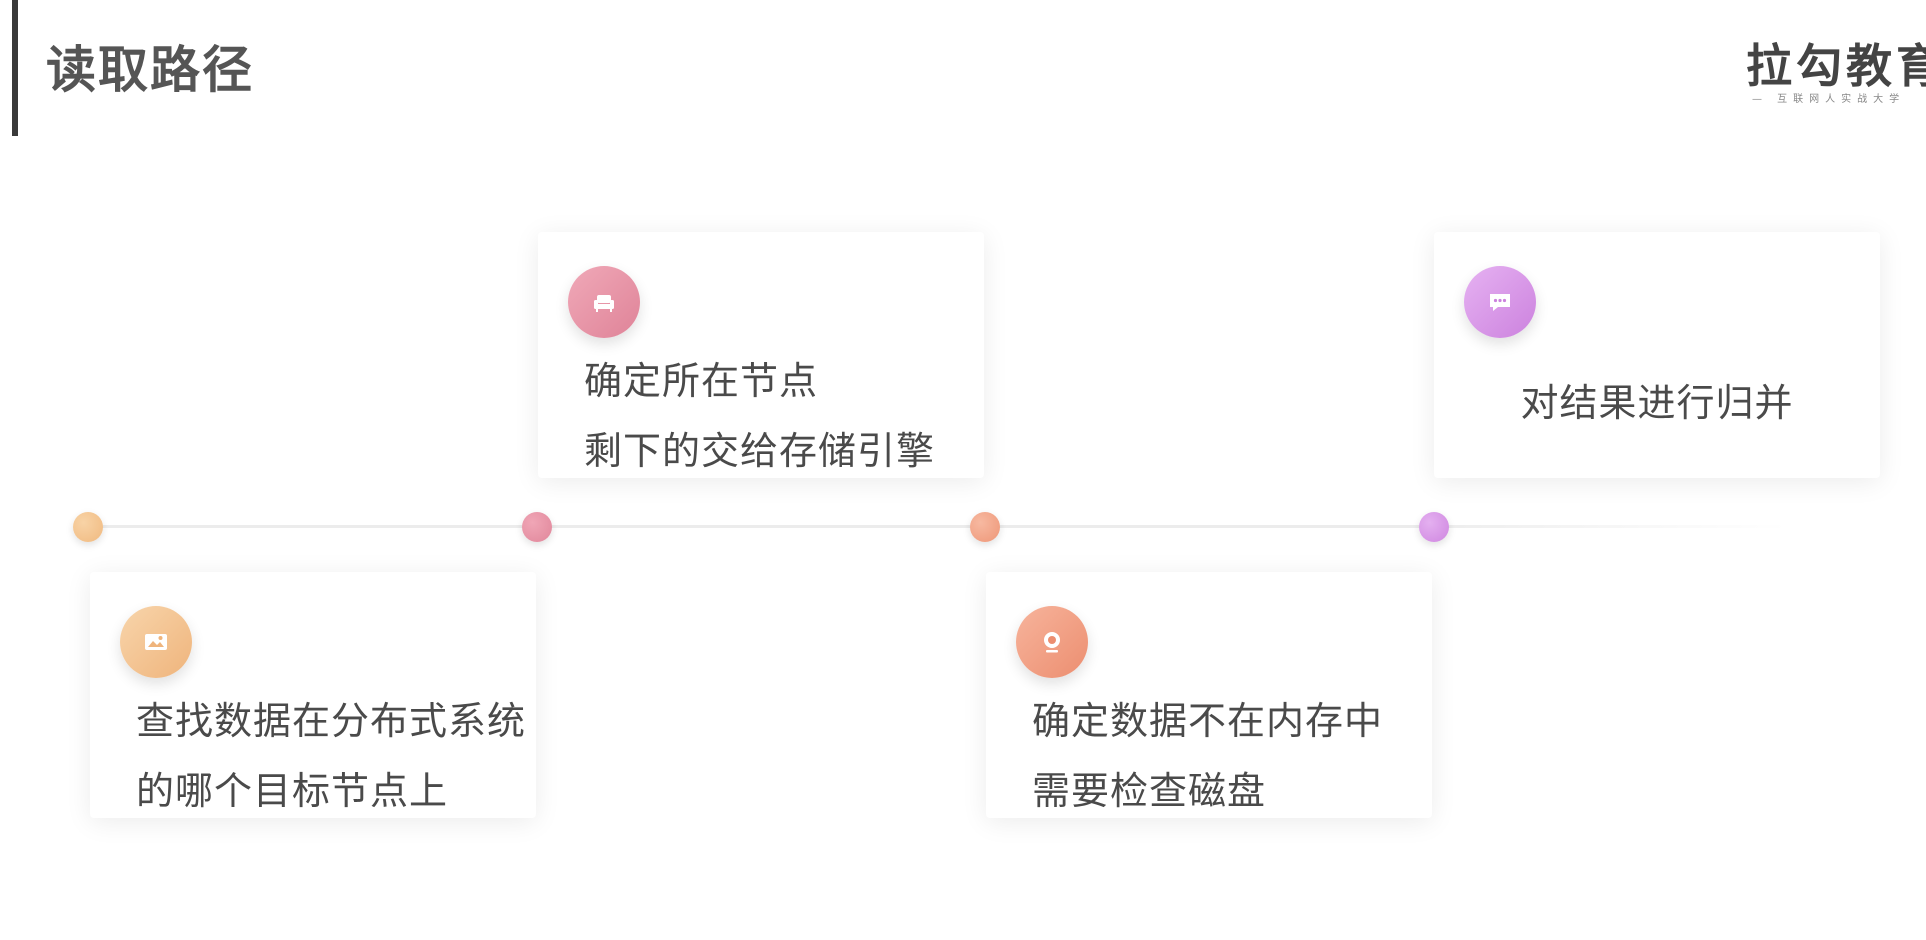  I want to click on step-3-line-2: 需要检查磁盘, so click(1149, 791).